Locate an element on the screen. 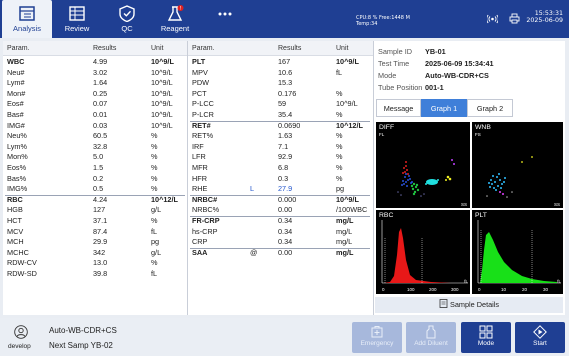 The image size is (569, 356). system-info: CPU:8 % Free:1448 M Temp:34 is located at coordinates (383, 21).